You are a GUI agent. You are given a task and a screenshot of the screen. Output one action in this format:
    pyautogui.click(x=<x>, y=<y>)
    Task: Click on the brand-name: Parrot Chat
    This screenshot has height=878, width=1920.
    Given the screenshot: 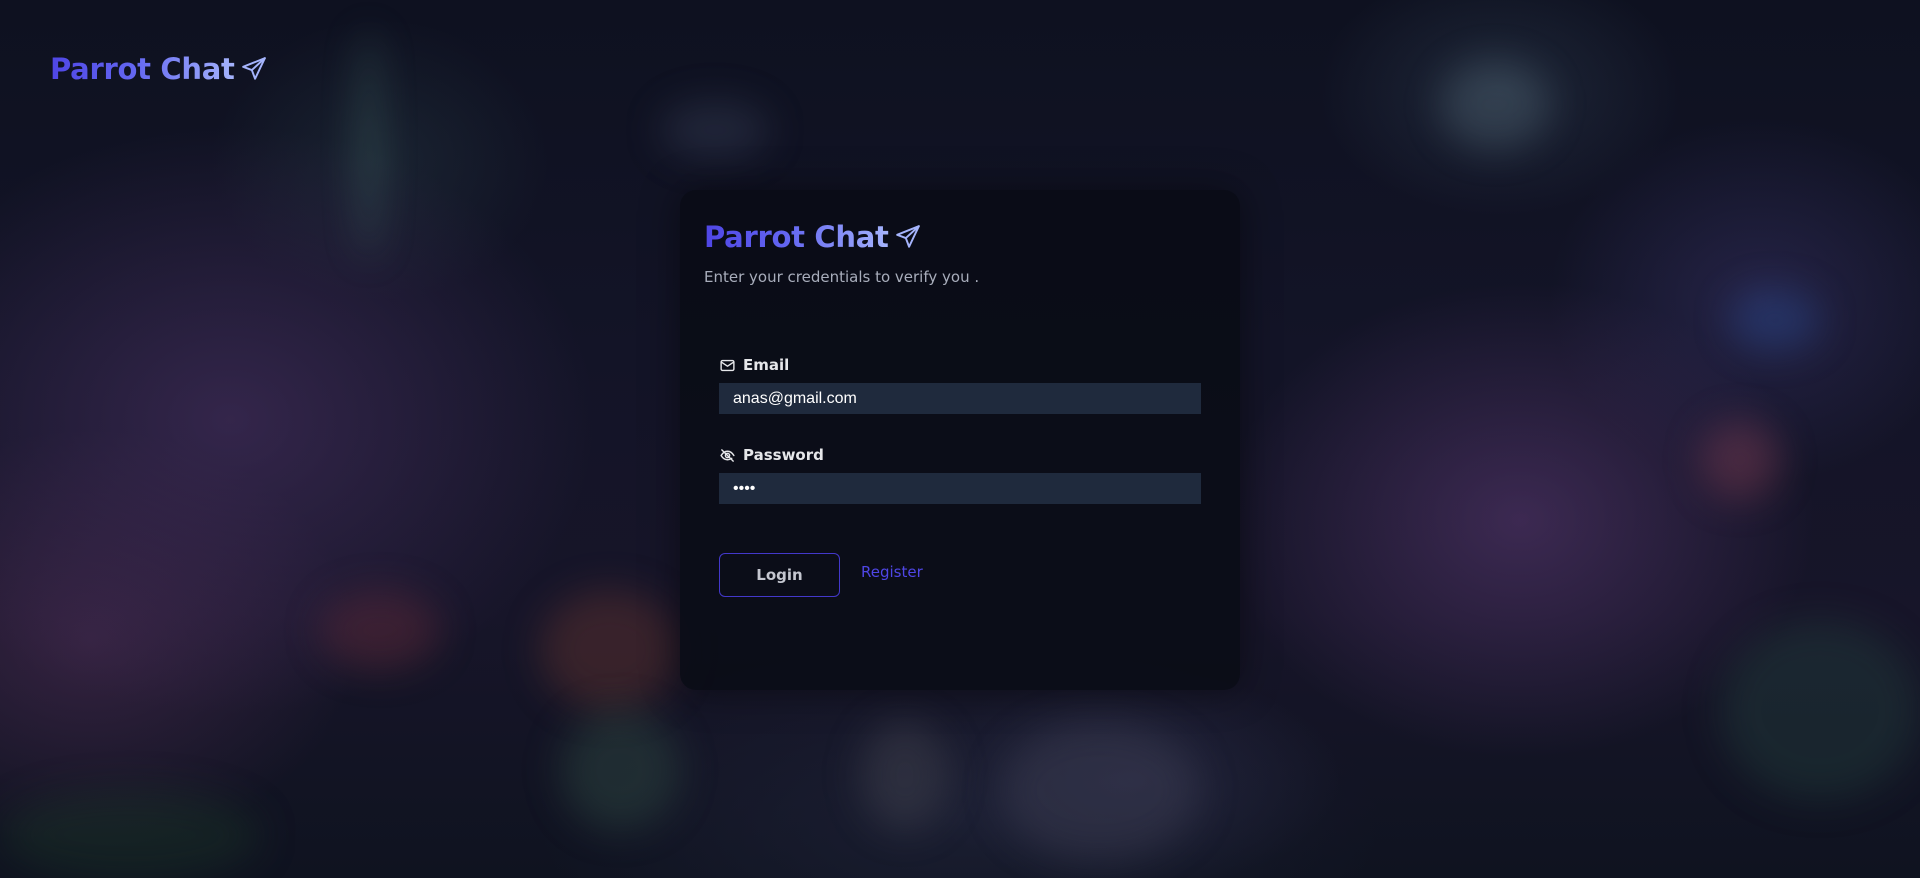 What is the action you would take?
    pyautogui.click(x=142, y=69)
    